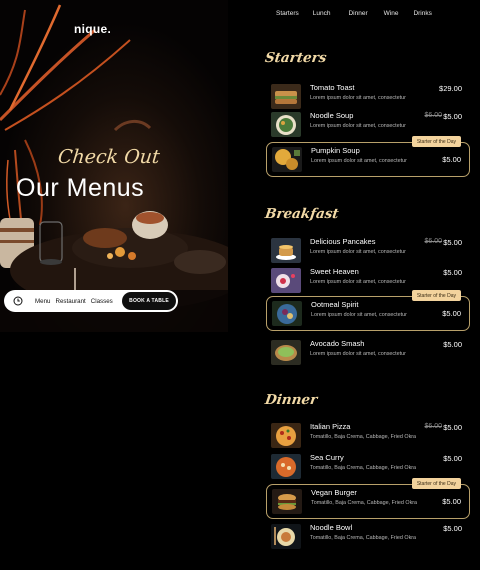 The height and width of the screenshot is (570, 480). What do you see at coordinates (108, 157) in the screenshot?
I see `hero-eyebrow: Check Out` at bounding box center [108, 157].